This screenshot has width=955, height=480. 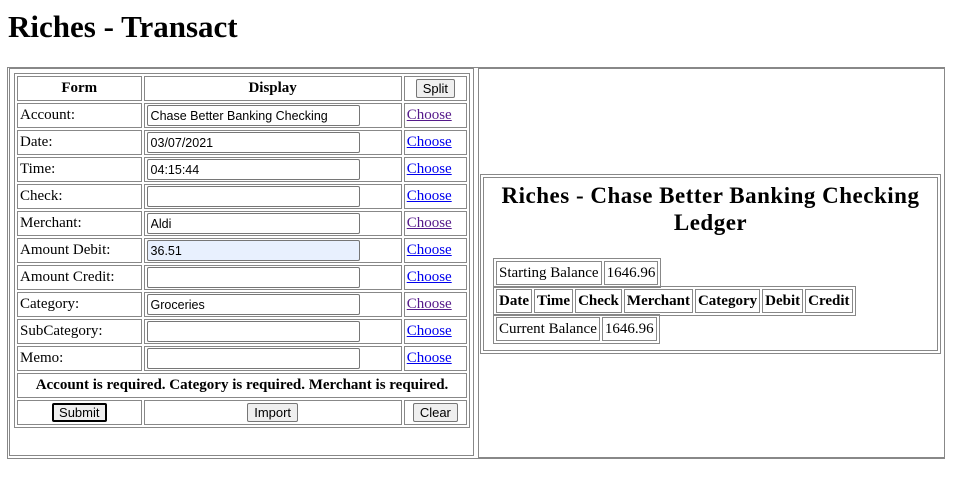 I want to click on field-label: Amount Debit:, so click(x=79, y=250).